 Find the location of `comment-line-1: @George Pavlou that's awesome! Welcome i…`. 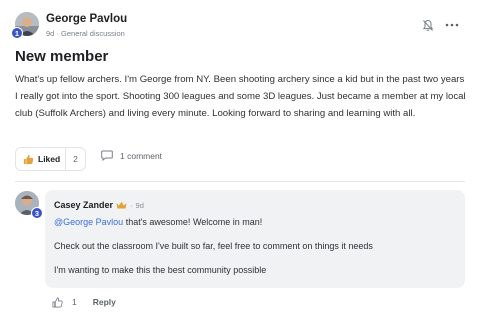

comment-line-1: @George Pavlou that's awesome! Welcome i… is located at coordinates (158, 222).